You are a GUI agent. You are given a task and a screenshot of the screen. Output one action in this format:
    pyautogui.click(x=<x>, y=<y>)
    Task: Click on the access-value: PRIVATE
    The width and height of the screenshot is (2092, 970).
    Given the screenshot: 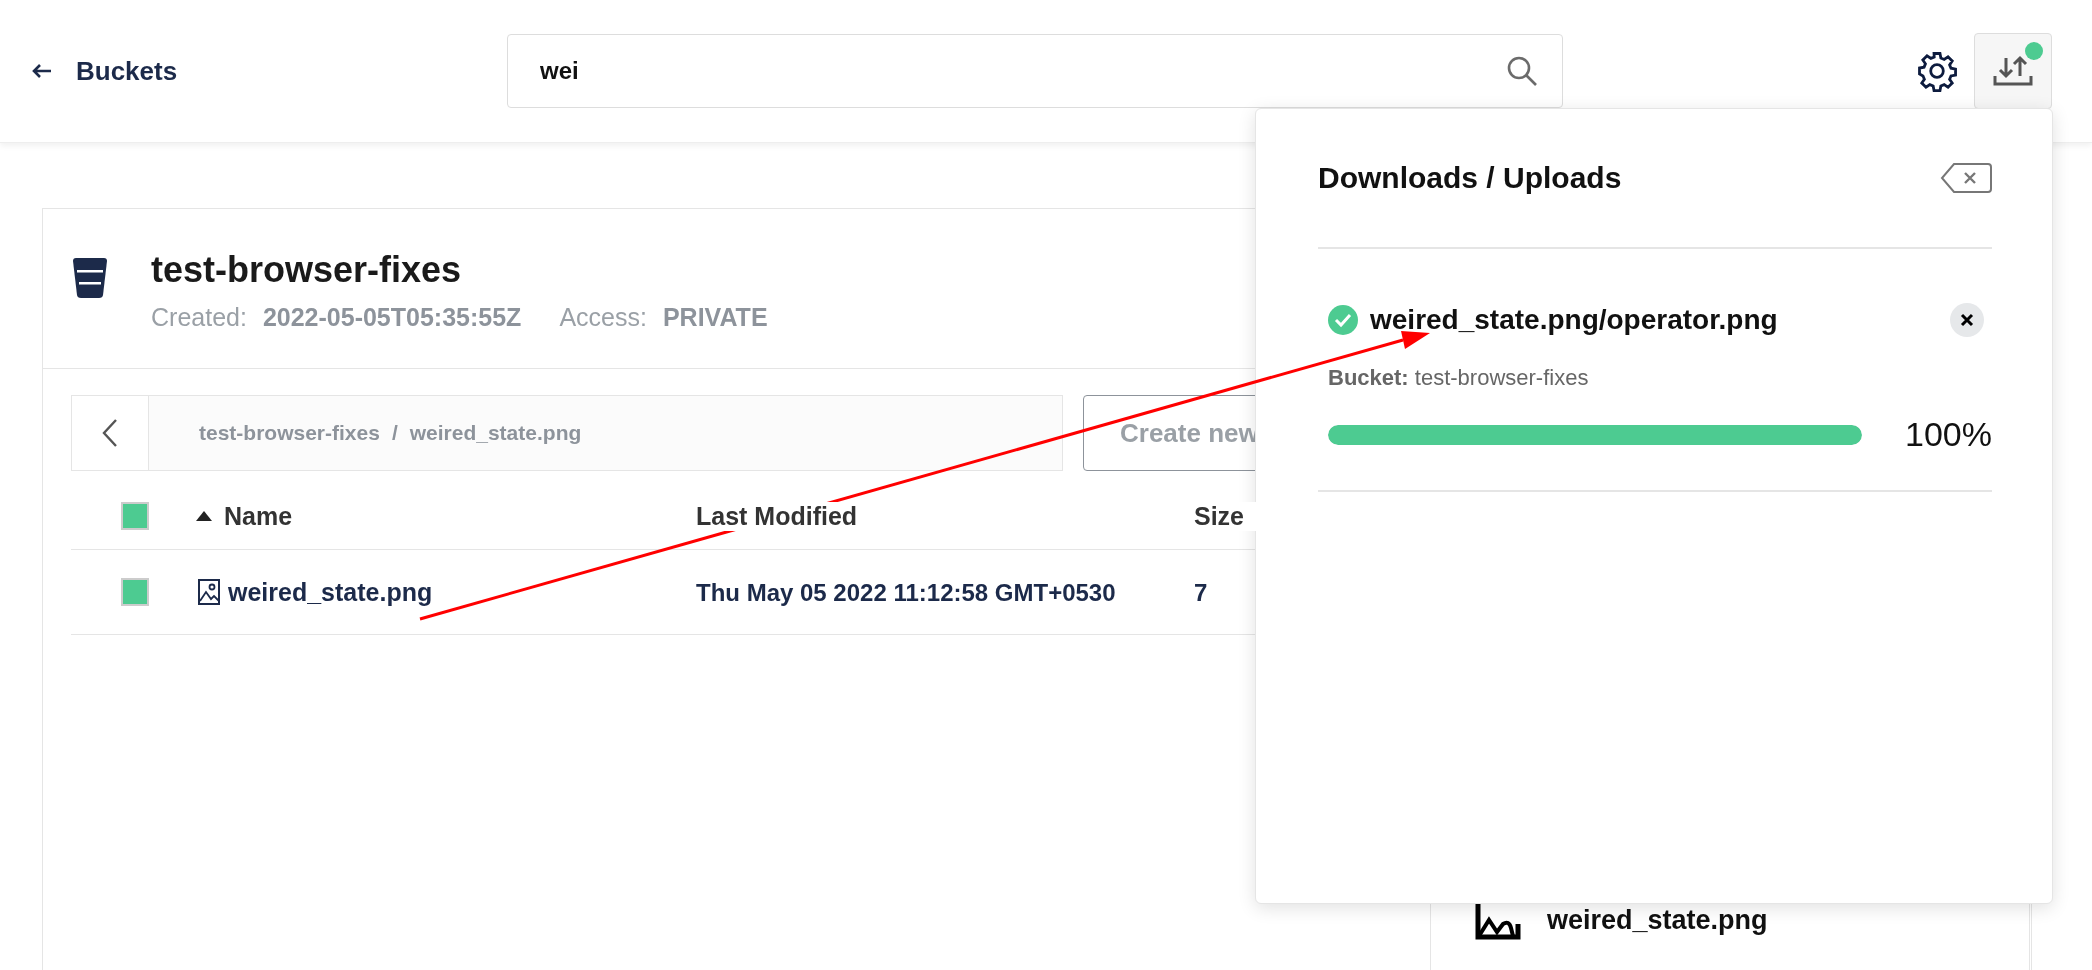 What is the action you would take?
    pyautogui.click(x=715, y=317)
    